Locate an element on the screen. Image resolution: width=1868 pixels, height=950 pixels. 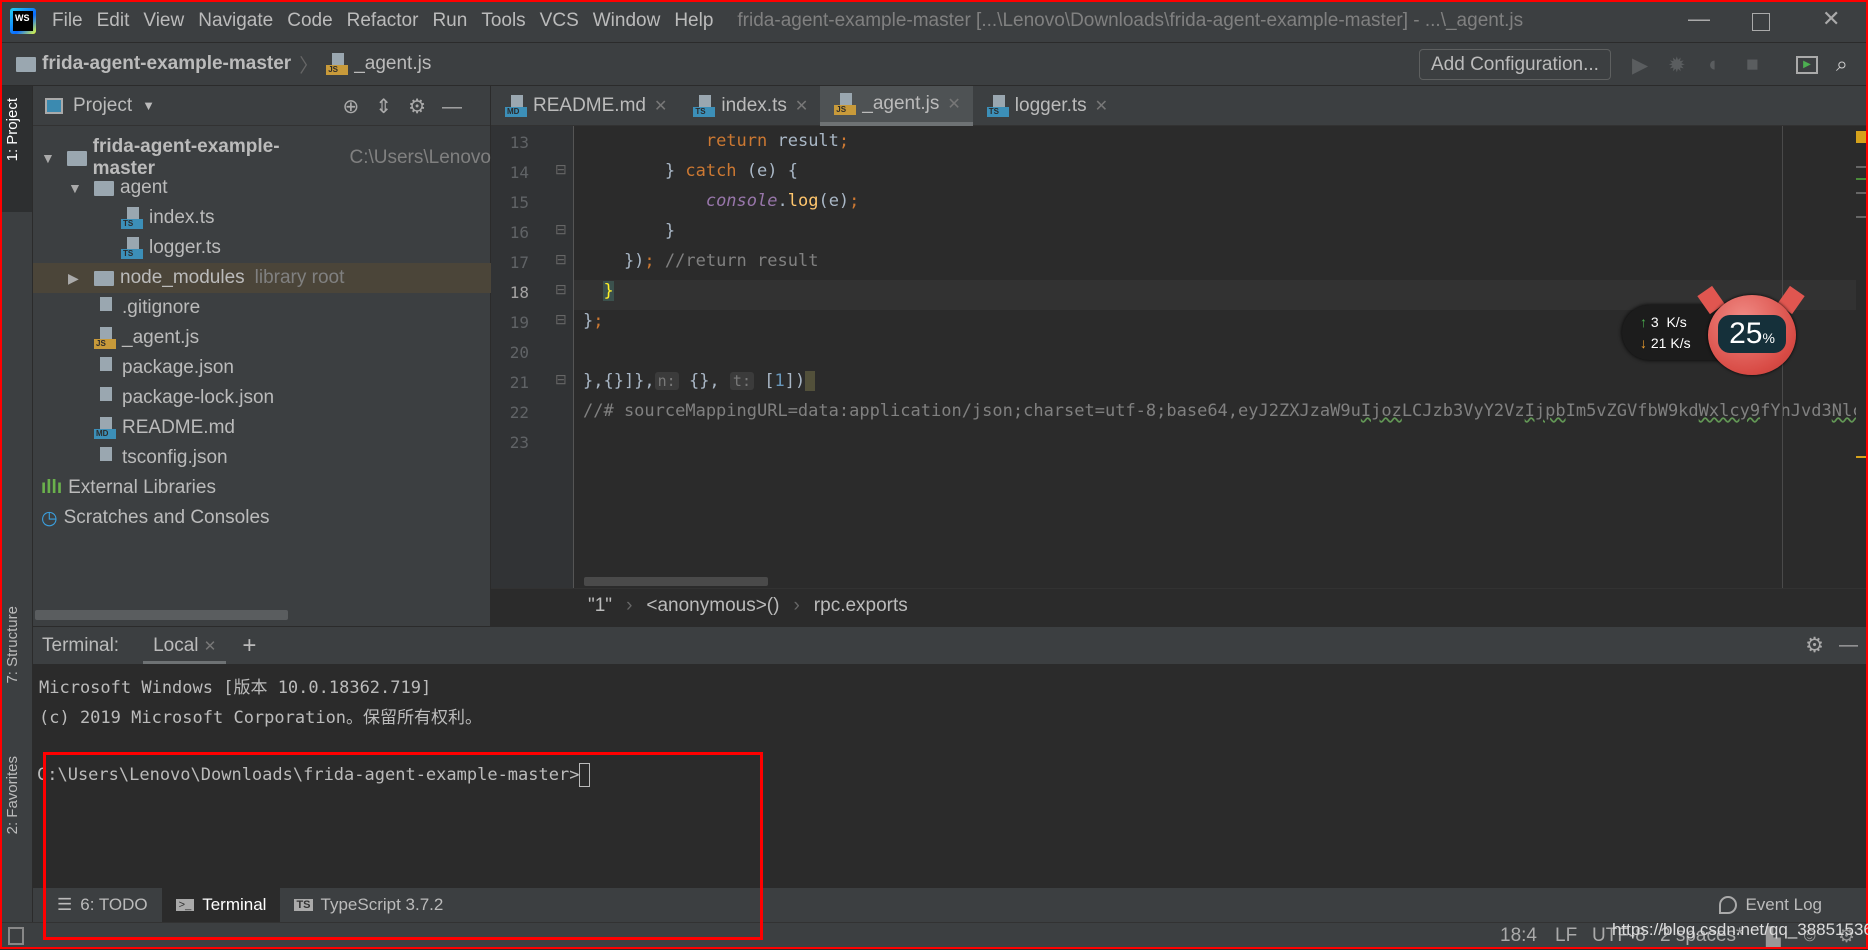
tree-item: MD README.md is located at coordinates (262, 428).